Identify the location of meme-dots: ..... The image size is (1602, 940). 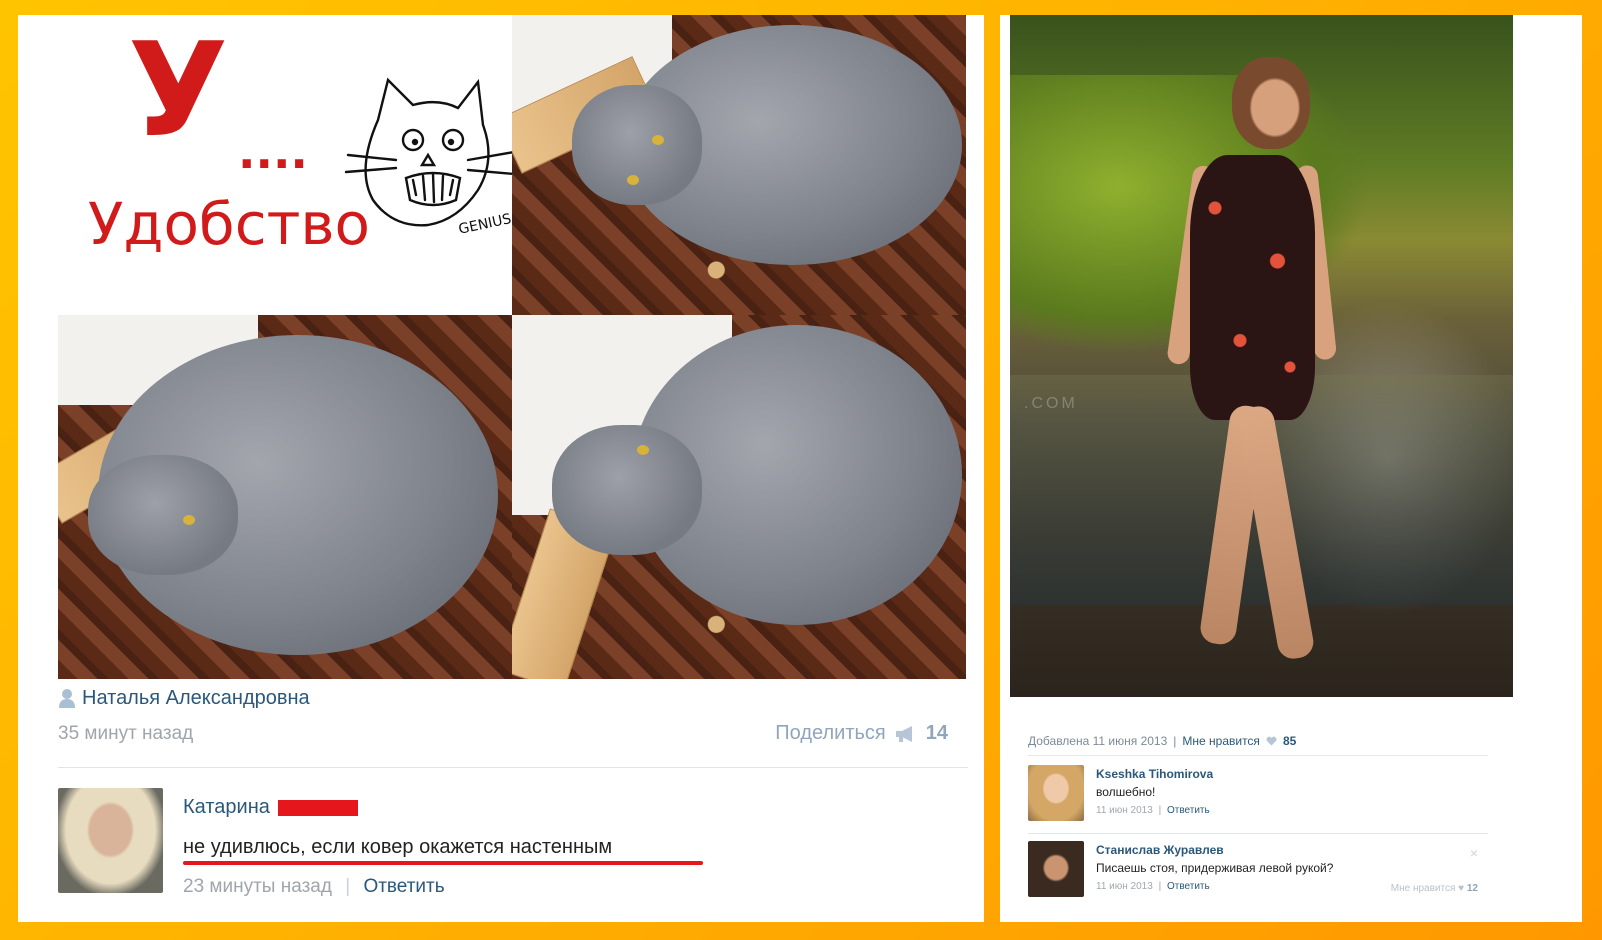
(273, 152).